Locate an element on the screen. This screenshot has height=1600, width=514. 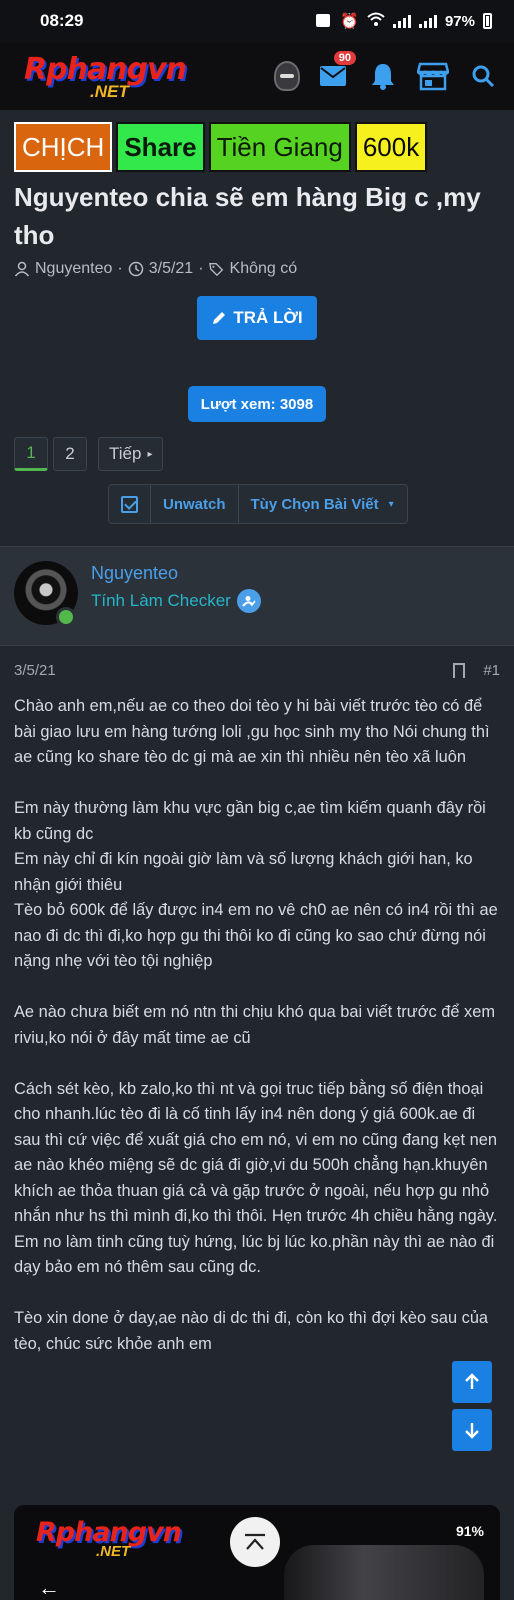
pagination: 1 2 Tiếp ▸ is located at coordinates (89, 454).